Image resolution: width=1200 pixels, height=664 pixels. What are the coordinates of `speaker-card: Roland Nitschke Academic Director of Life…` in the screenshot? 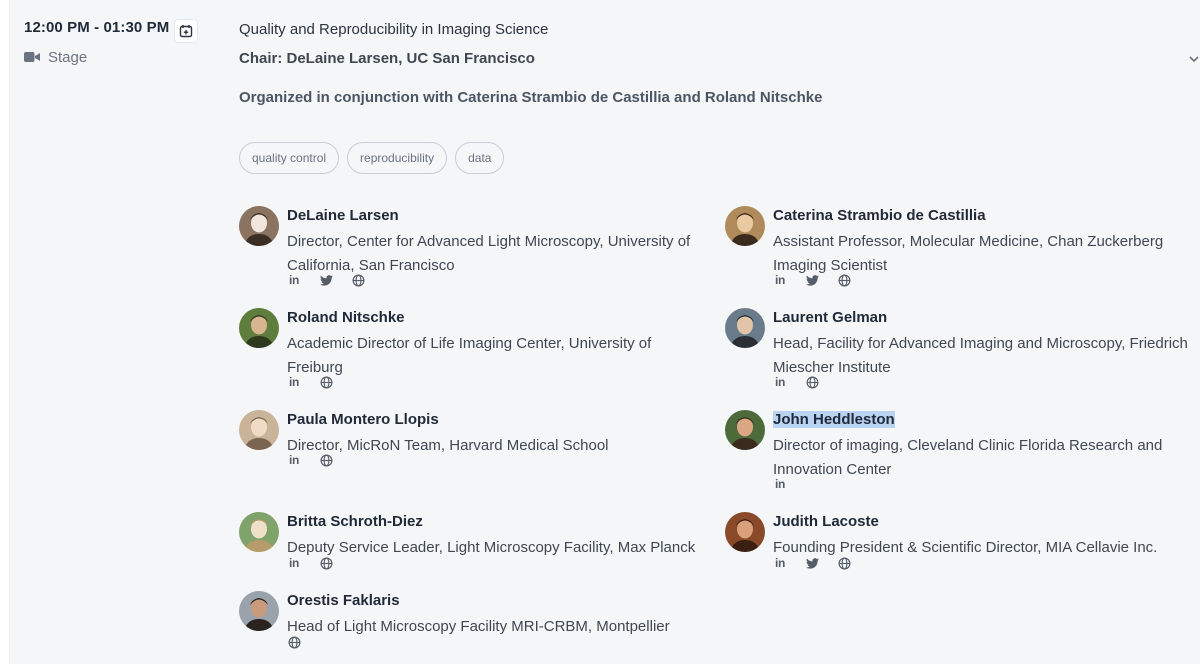 It's located at (474, 348).